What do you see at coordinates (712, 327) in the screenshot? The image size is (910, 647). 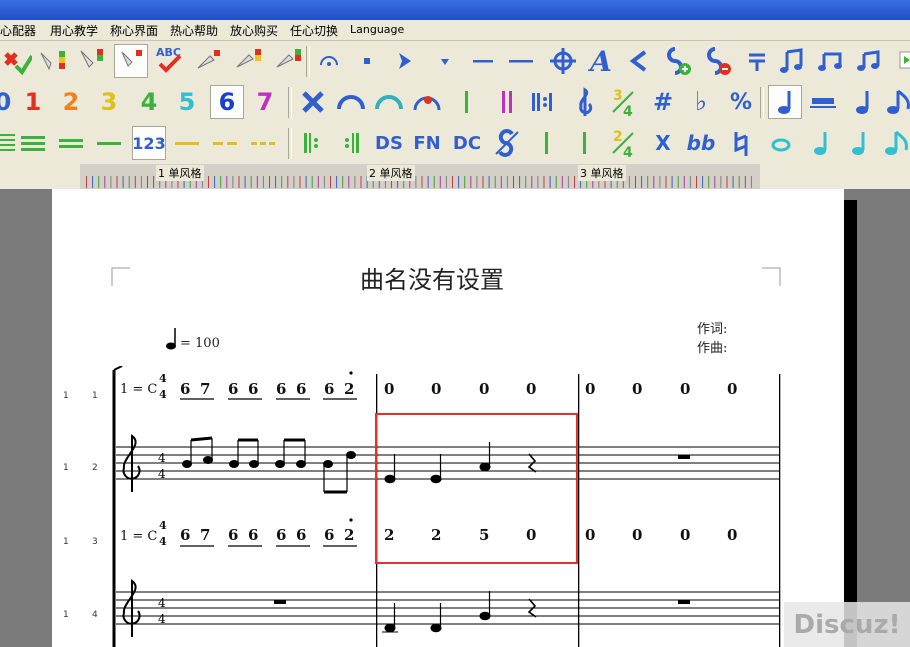 I see `lyricist-label: 作词:` at bounding box center [712, 327].